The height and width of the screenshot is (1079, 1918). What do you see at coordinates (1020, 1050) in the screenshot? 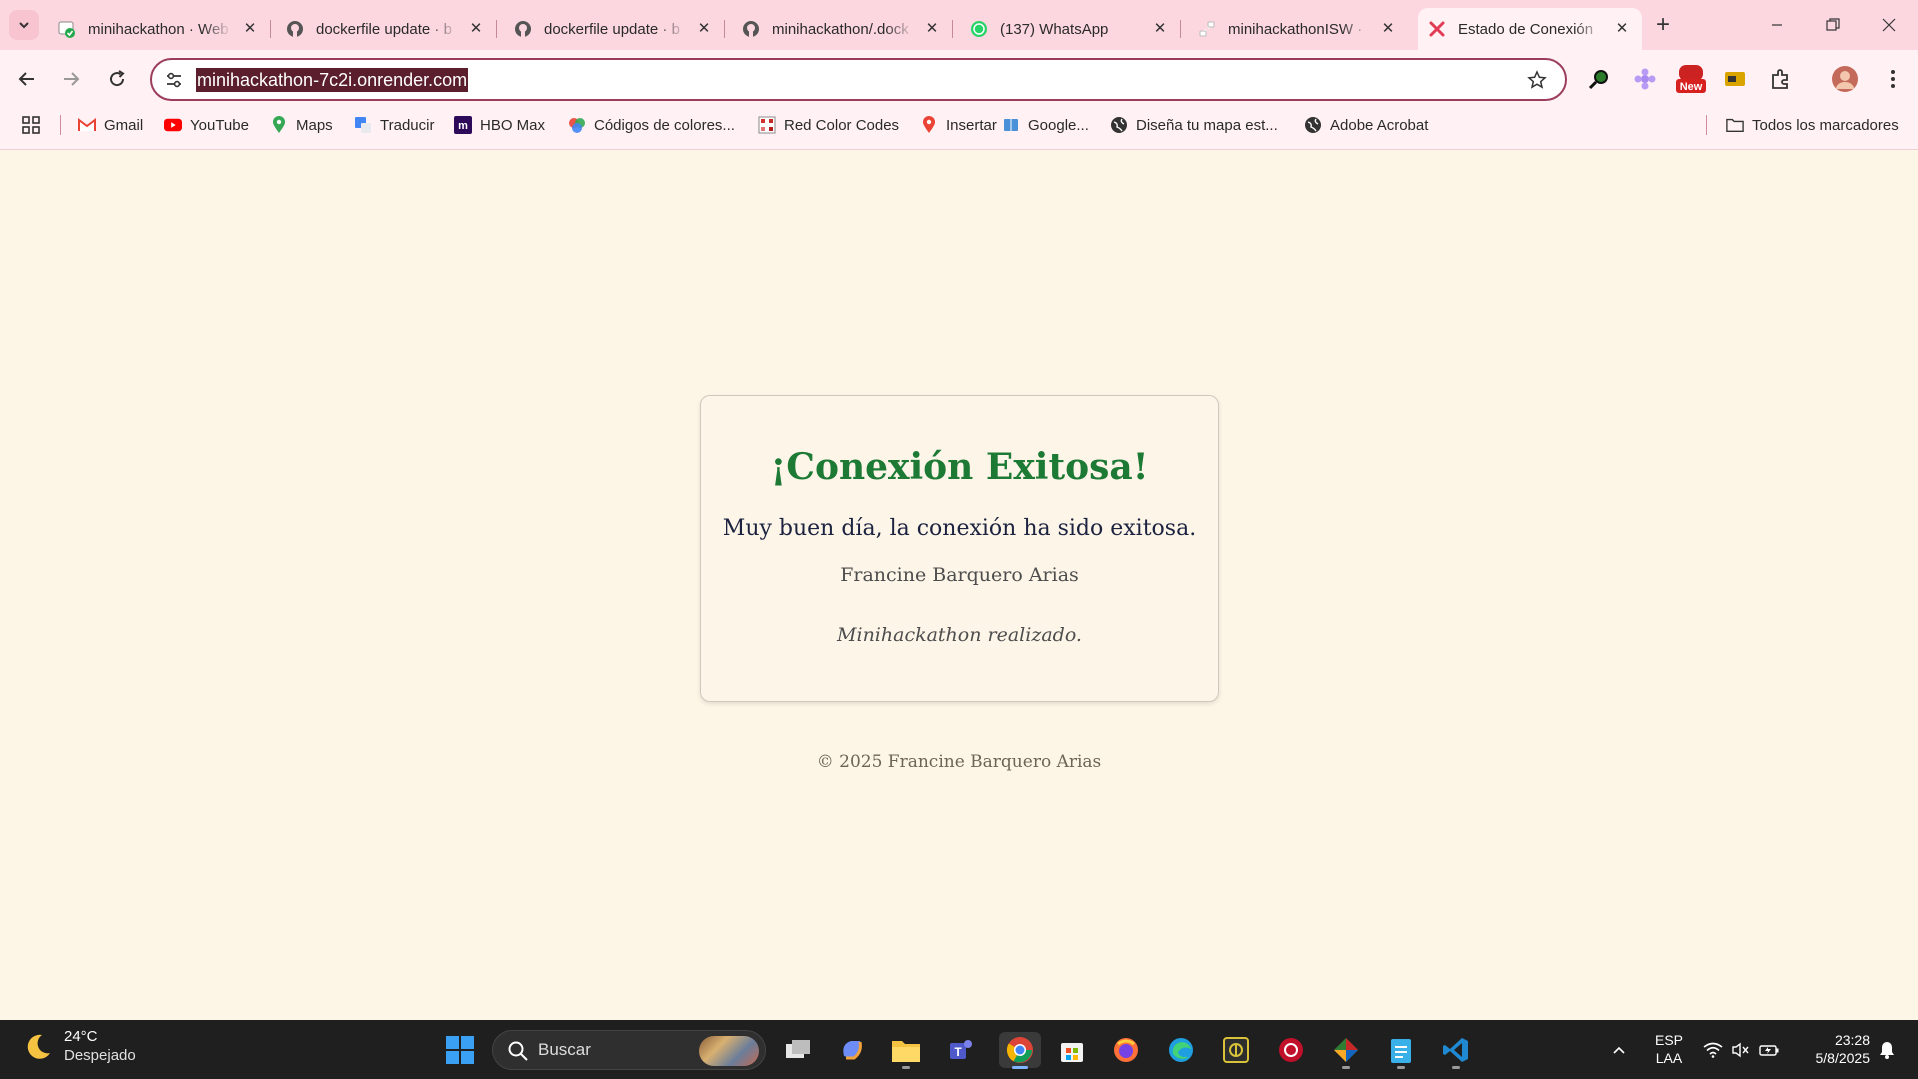
I see `chrome-app` at bounding box center [1020, 1050].